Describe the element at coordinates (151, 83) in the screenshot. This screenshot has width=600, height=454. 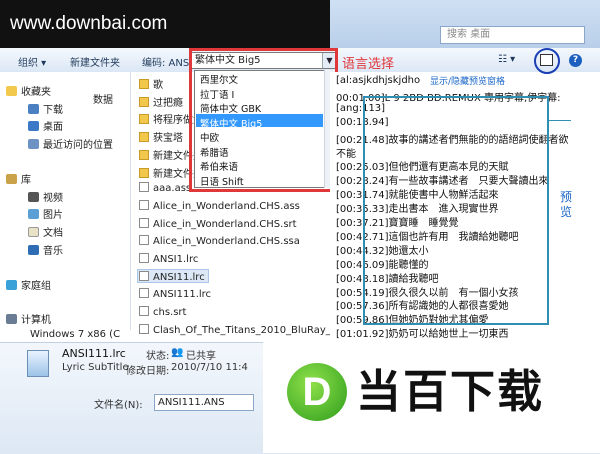
I see `file-list-item: 歌` at that location.